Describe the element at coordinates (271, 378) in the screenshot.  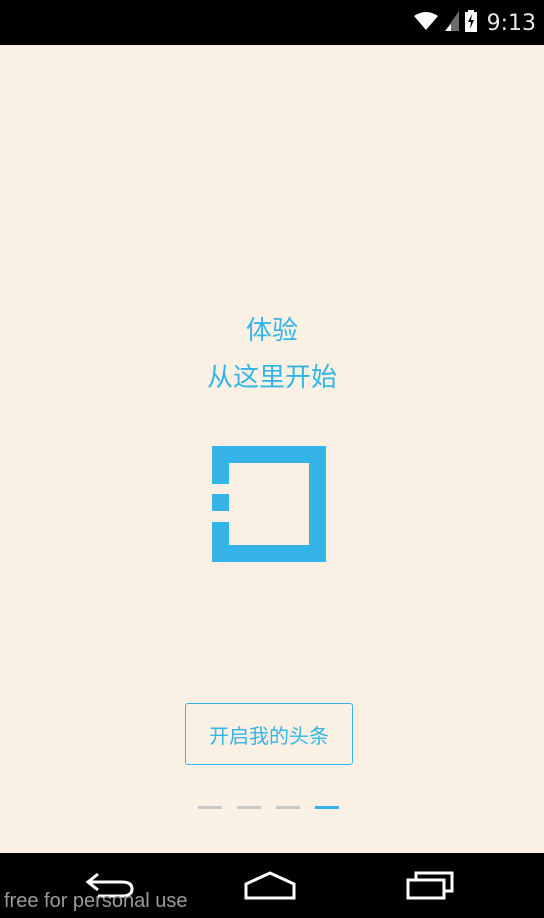
I see `welcome-subtitle: 从这里开始` at that location.